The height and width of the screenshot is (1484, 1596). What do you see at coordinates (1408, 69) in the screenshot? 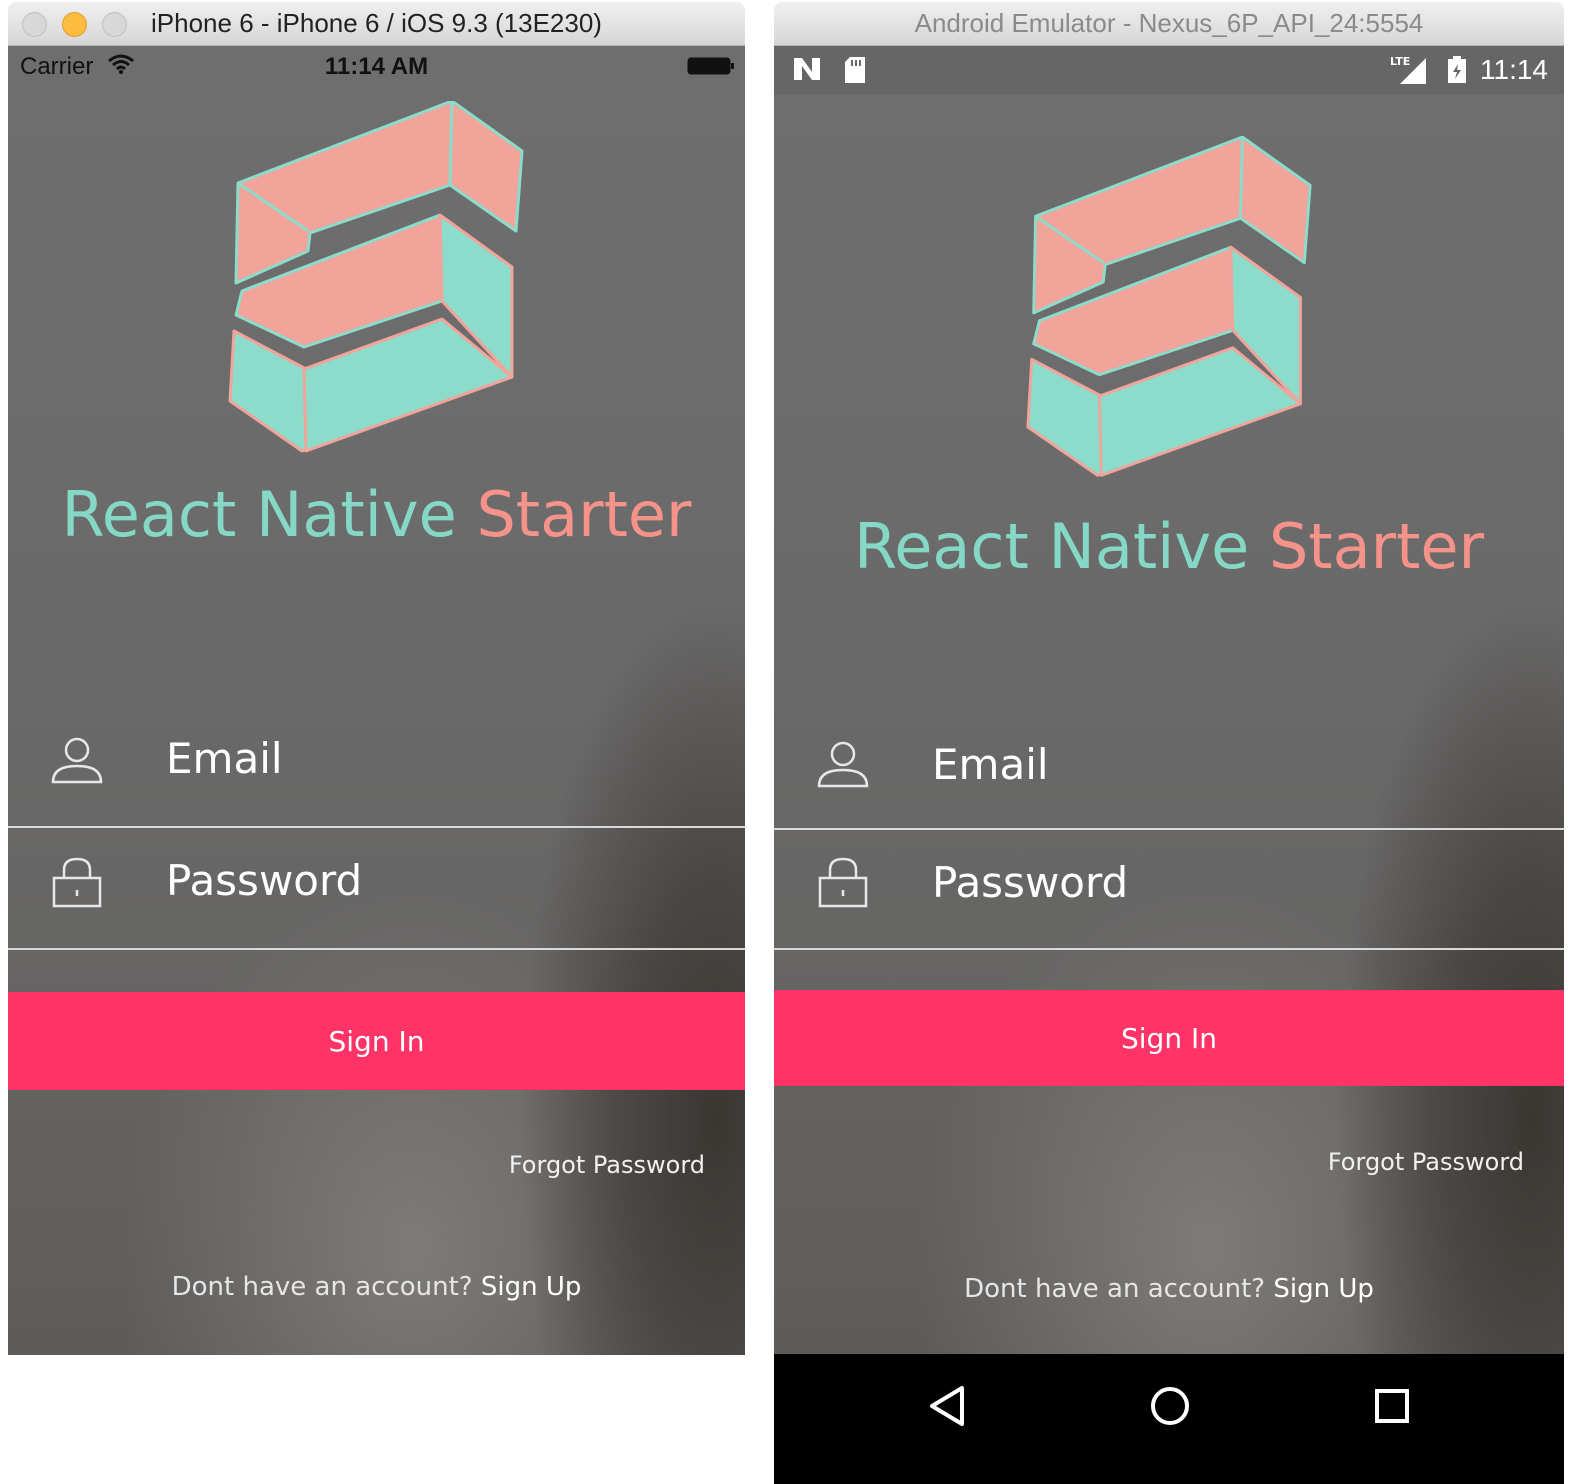
I see `lte-signal-icon: LTE` at bounding box center [1408, 69].